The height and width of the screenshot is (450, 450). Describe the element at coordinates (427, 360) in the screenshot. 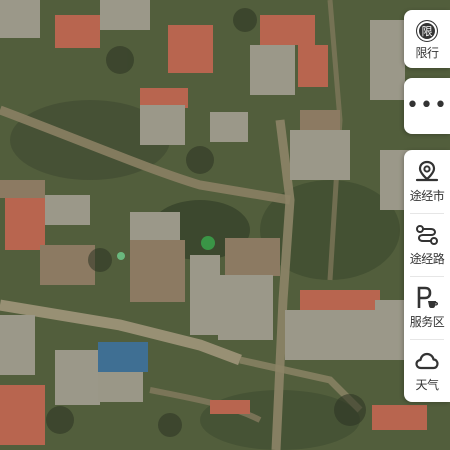

I see `cloud-icon` at that location.